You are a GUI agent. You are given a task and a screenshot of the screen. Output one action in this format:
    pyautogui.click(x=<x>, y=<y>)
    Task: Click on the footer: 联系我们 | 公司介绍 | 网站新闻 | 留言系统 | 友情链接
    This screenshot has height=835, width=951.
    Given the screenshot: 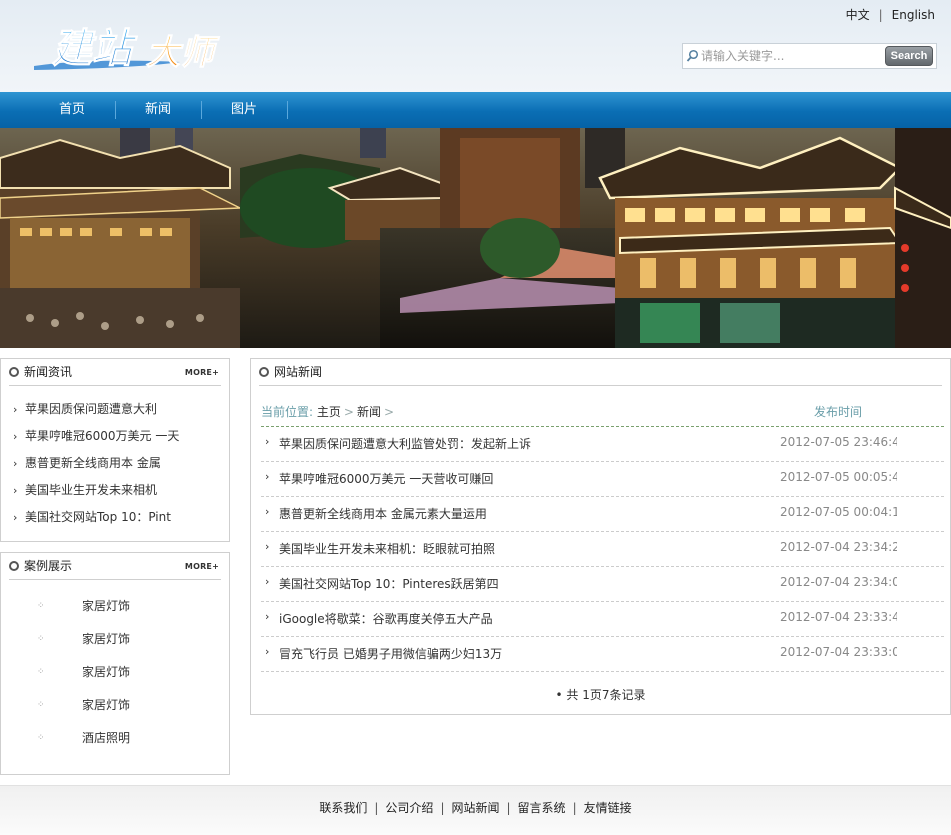 What is the action you would take?
    pyautogui.click(x=475, y=810)
    